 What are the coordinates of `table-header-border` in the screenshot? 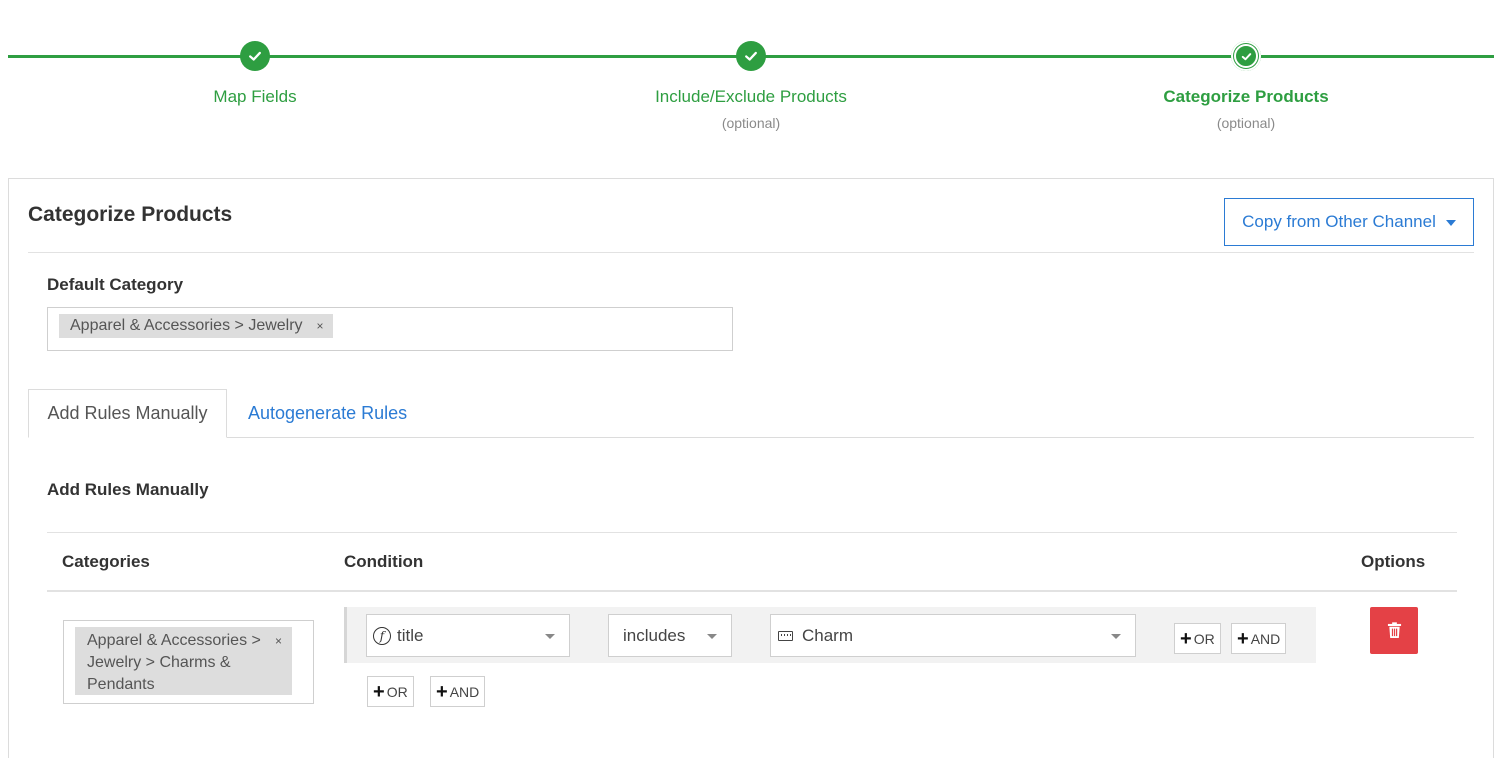 It's located at (752, 591).